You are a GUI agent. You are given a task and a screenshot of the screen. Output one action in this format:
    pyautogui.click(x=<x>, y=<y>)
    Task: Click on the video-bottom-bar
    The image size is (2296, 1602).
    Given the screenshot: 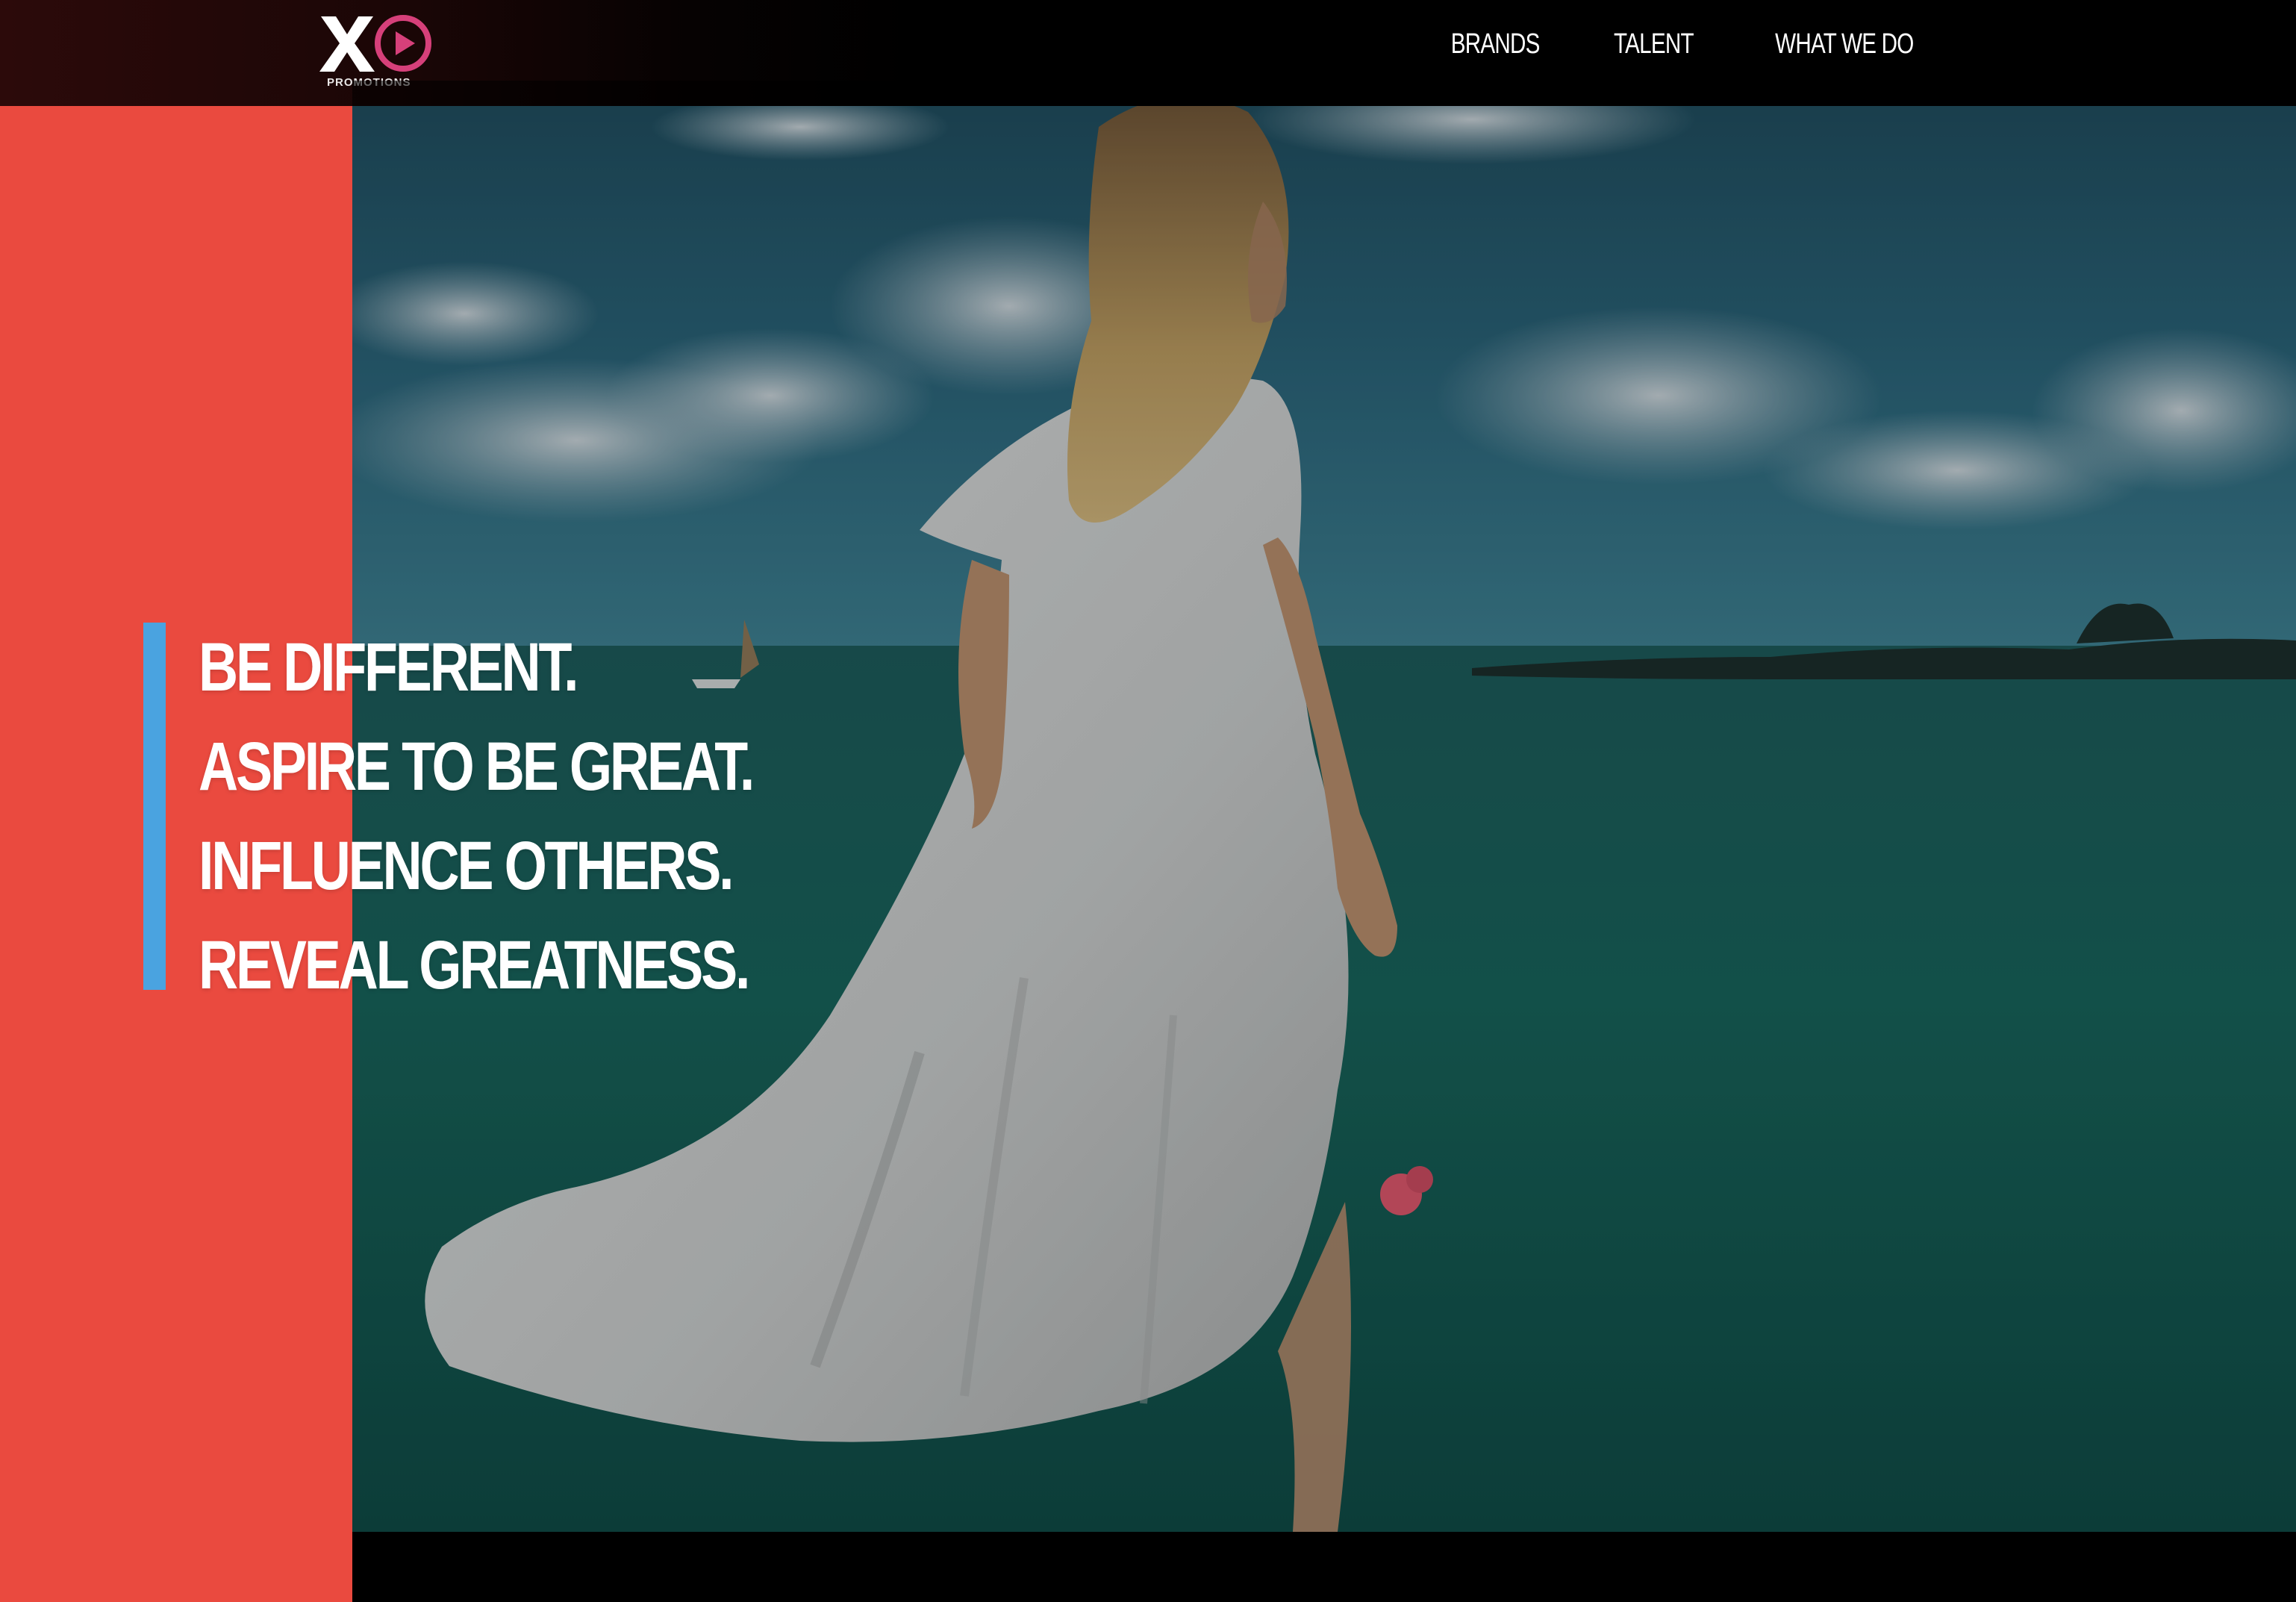 What is the action you would take?
    pyautogui.click(x=1324, y=1567)
    